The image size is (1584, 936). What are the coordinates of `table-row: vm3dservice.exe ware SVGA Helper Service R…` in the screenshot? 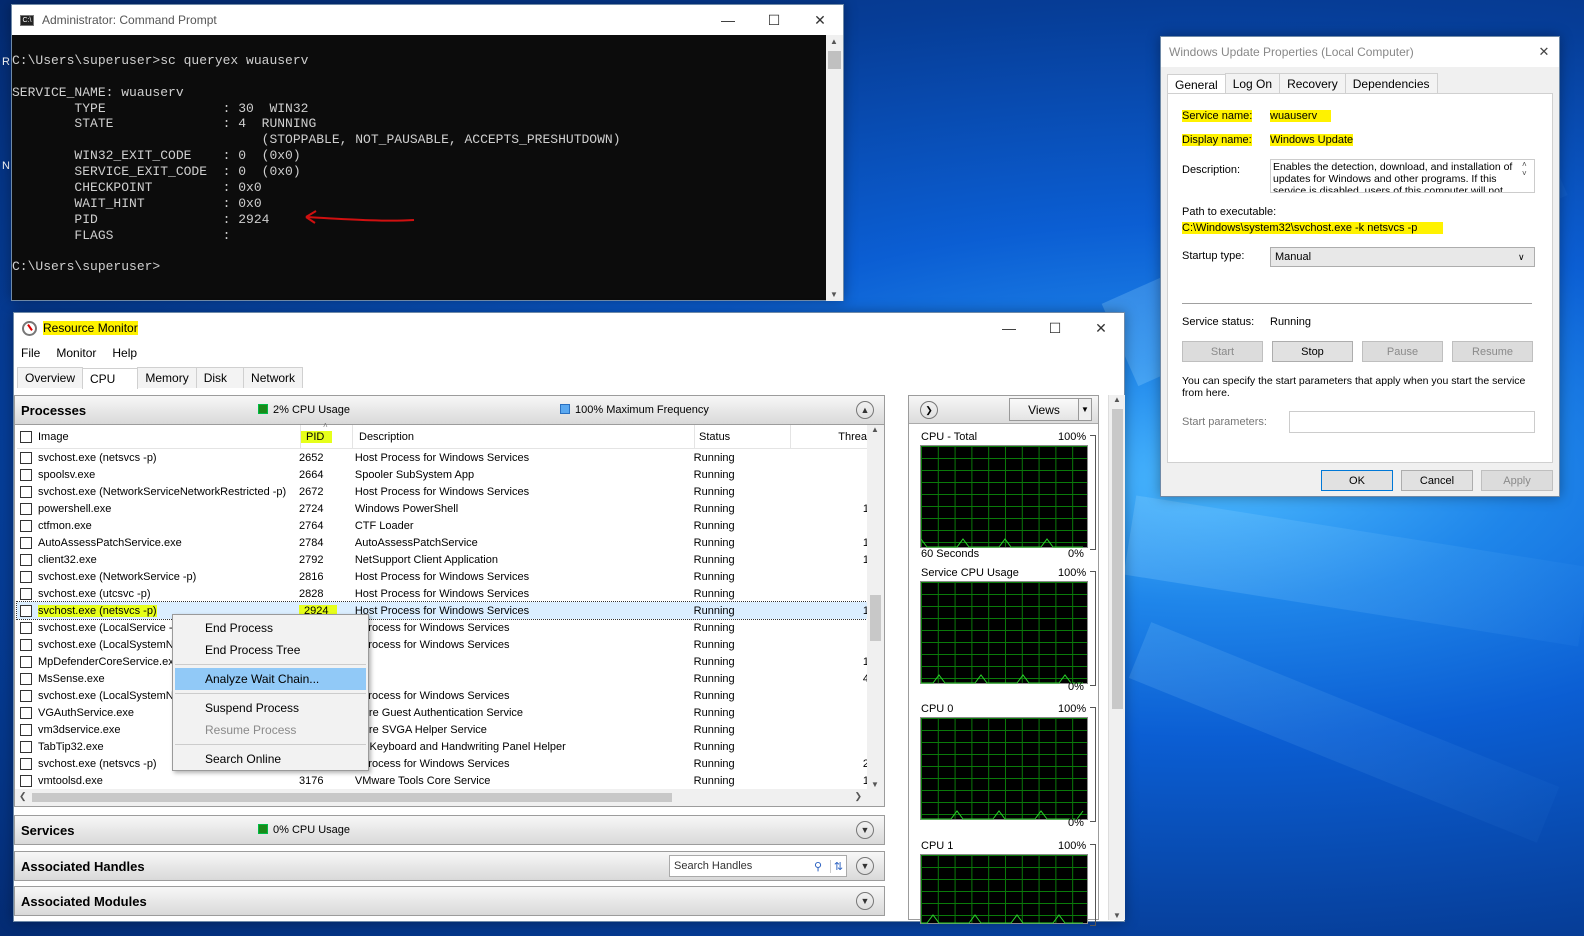 It's located at (443, 729).